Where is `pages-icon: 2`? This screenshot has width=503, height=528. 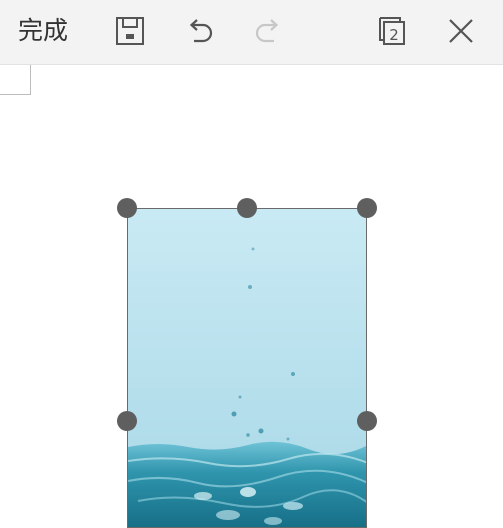 pages-icon: 2 is located at coordinates (392, 31).